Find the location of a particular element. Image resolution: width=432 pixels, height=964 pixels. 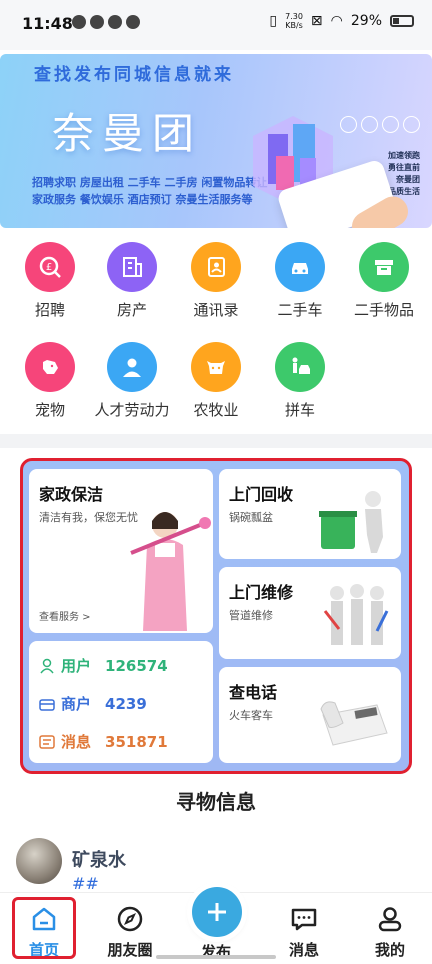

status-bar: 11:48 ▯ 7.30 KB/s ⊠ ◠ 29% is located at coordinates (216, 25).